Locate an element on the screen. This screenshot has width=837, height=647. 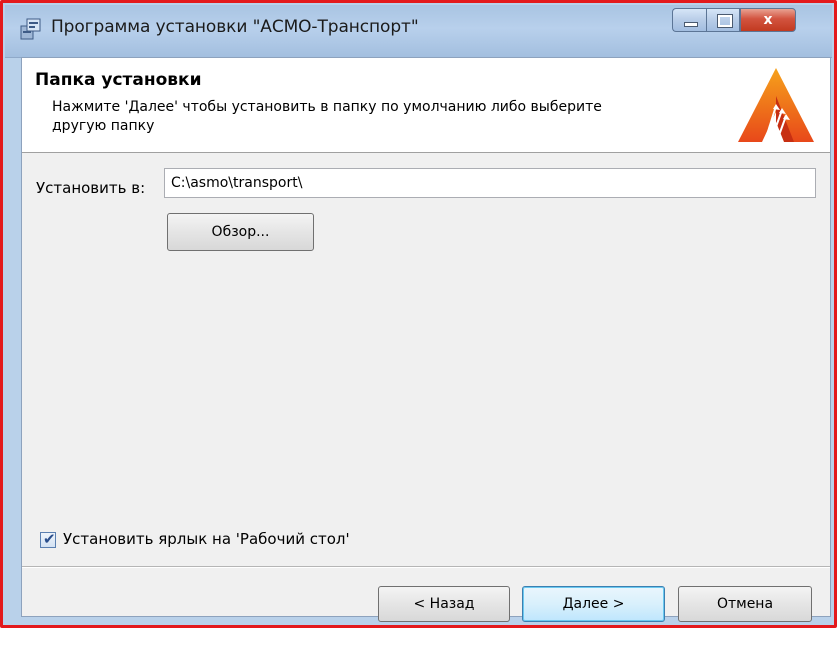
install-path-label: Установить в: is located at coordinates (91, 188).